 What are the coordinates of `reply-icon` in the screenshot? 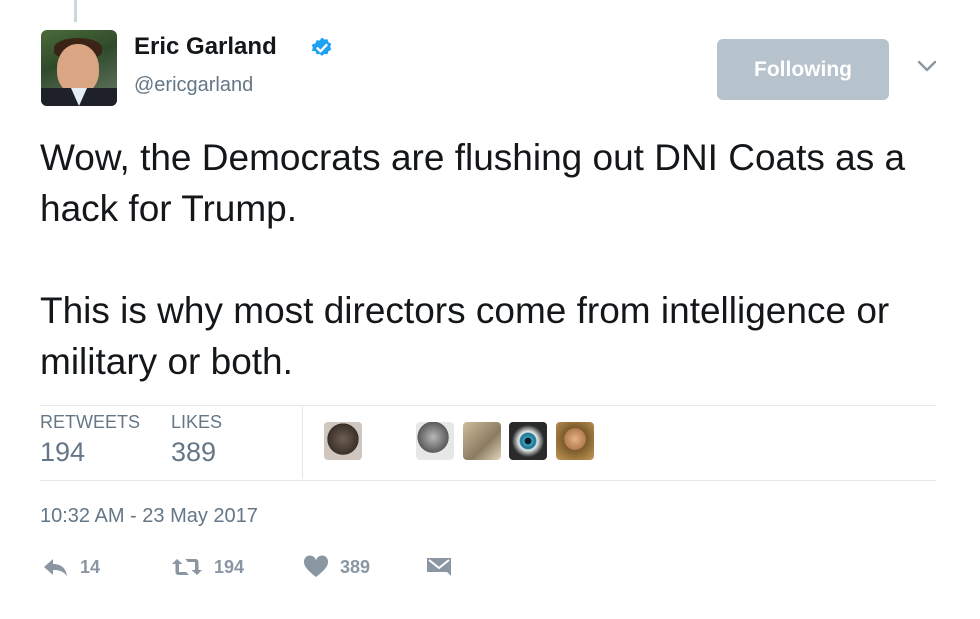 It's located at (55, 567).